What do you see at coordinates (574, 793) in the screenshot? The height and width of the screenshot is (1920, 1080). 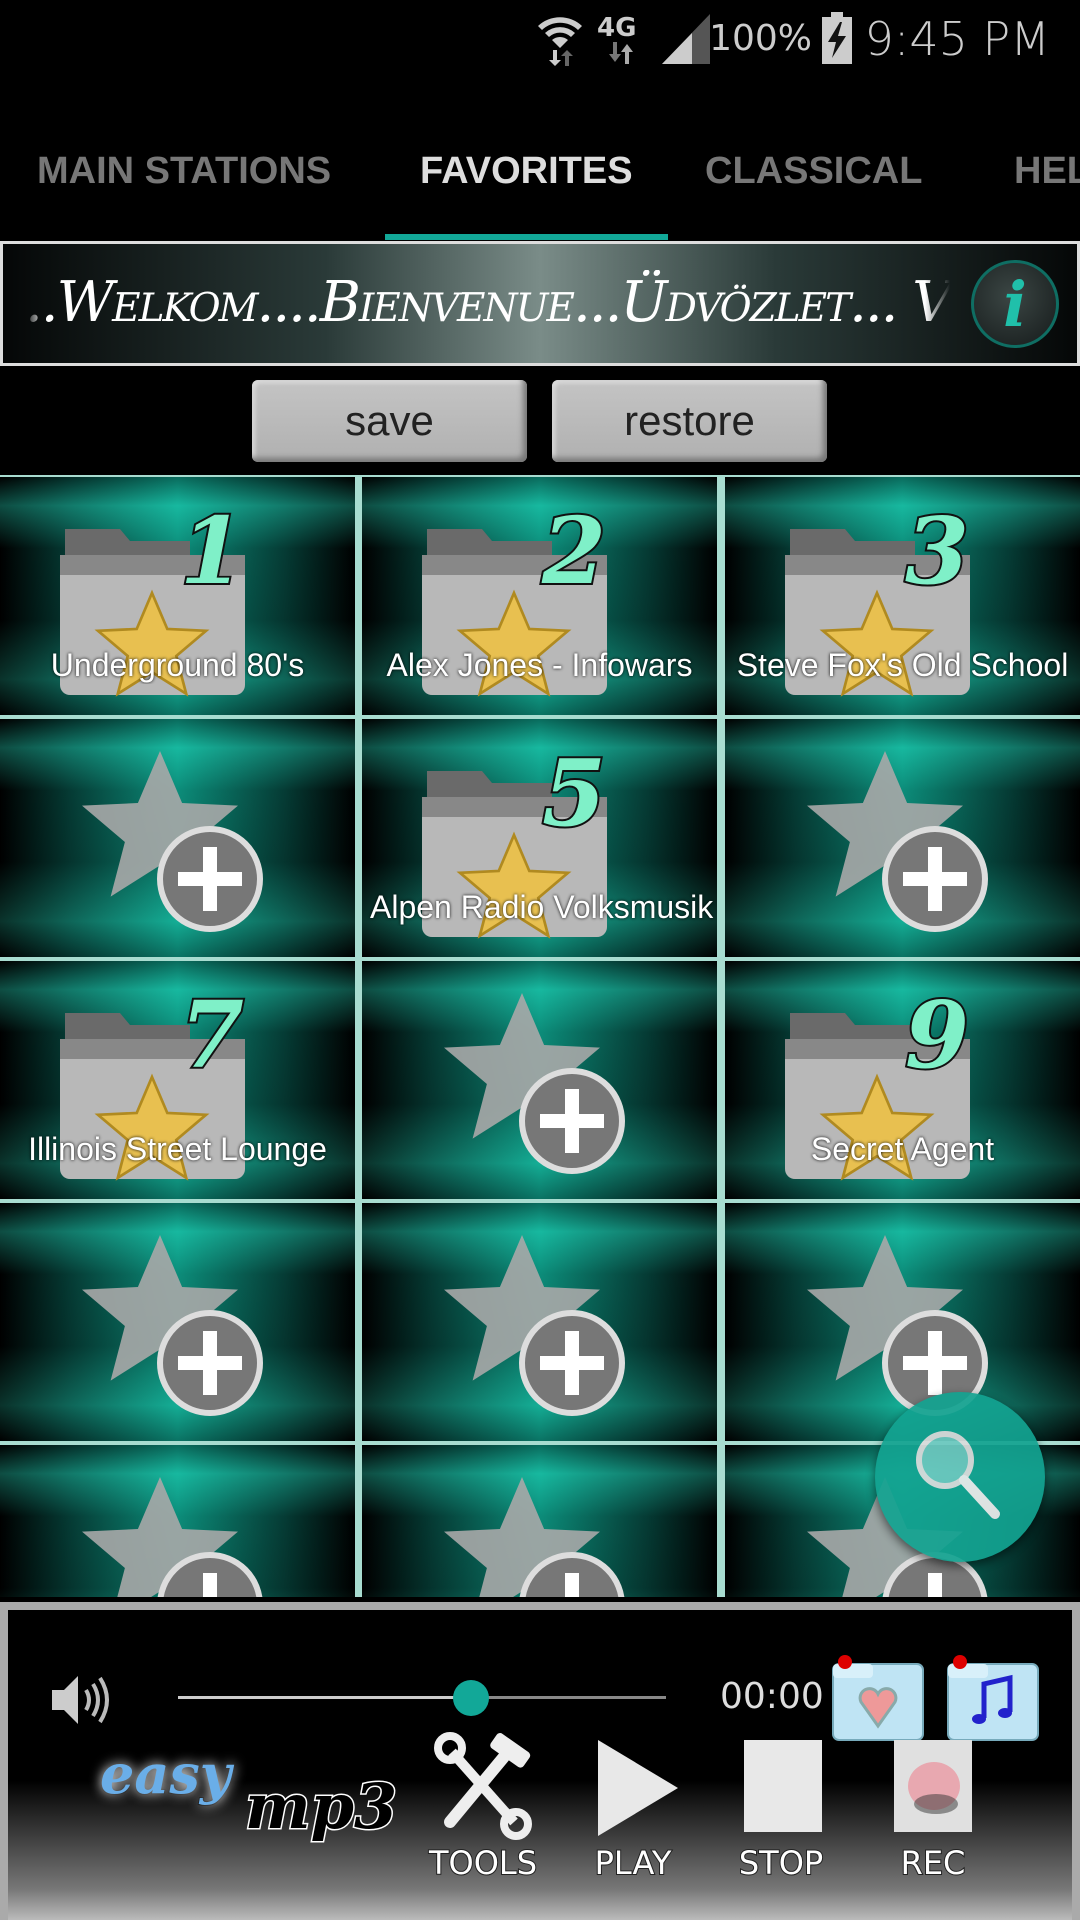 I see `slot-number: 5` at bounding box center [574, 793].